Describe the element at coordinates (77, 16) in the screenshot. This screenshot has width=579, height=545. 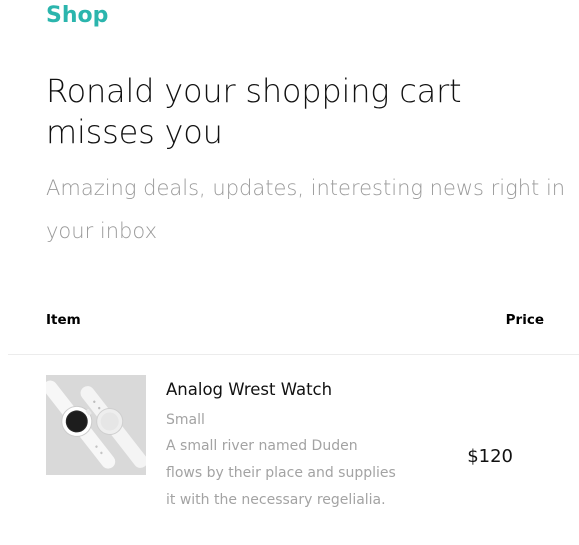
I see `shop-logo-link: Shop` at that location.